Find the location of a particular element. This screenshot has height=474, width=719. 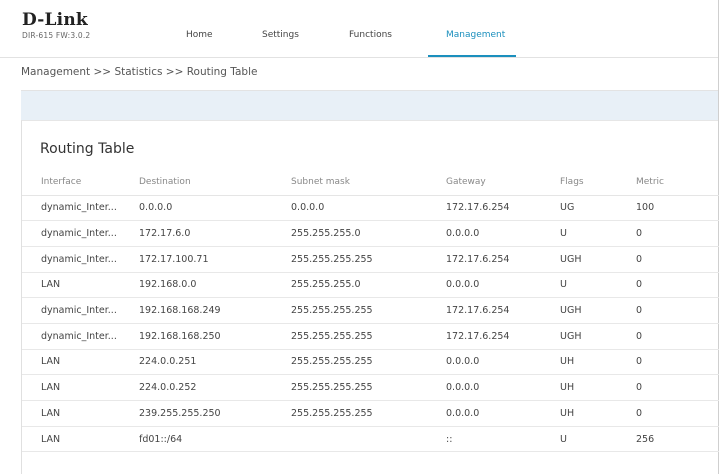

destination-cell: 192.168.168.250 is located at coordinates (215, 336).